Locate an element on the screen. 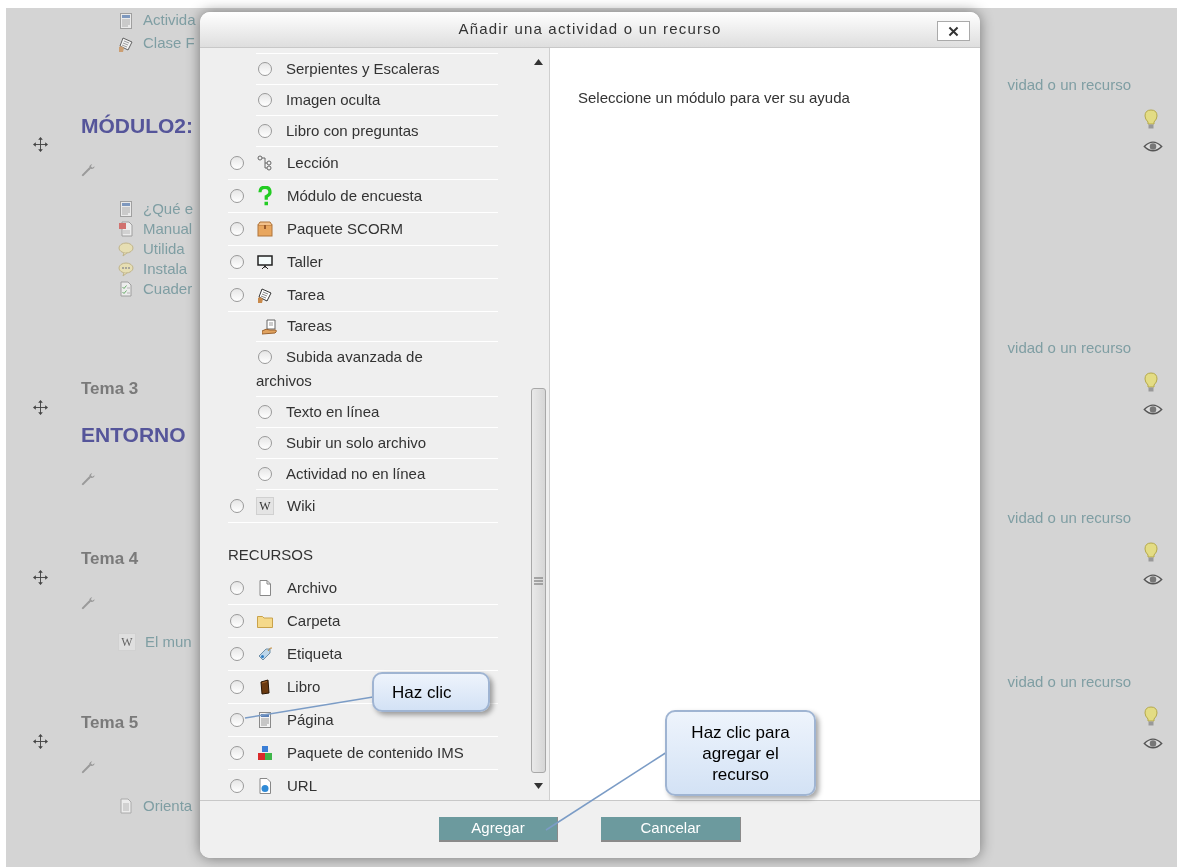  callout-text: Haz clic is located at coordinates (422, 692).